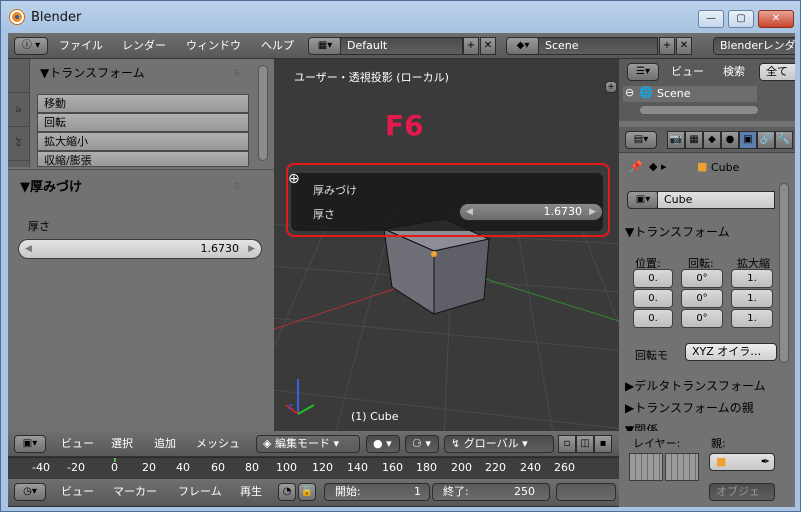 This screenshot has width=801, height=512. I want to click on pivot-select: ⚆ ▾, so click(422, 444).